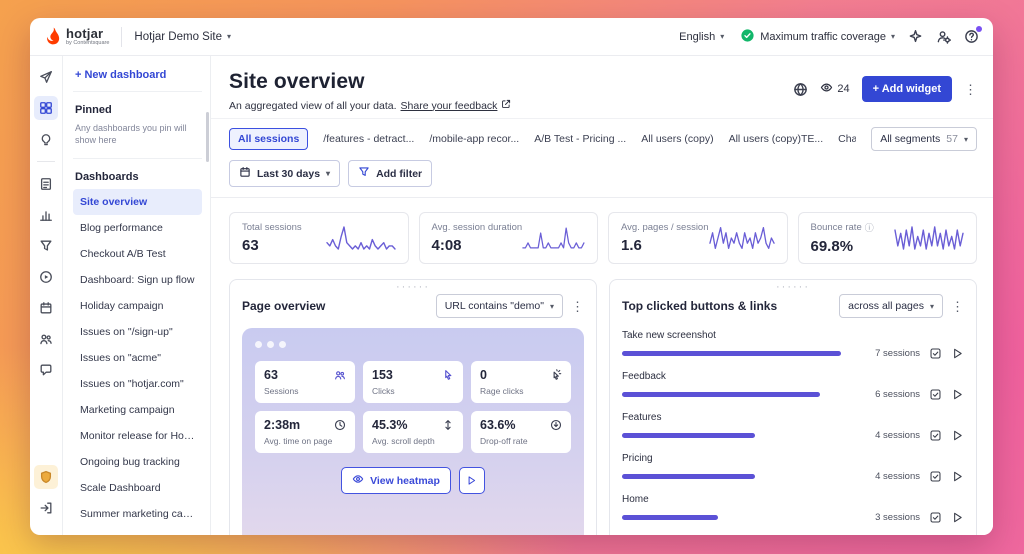 This screenshot has width=1024, height=554. What do you see at coordinates (506, 103) in the screenshot?
I see `external-link-icon` at bounding box center [506, 103].